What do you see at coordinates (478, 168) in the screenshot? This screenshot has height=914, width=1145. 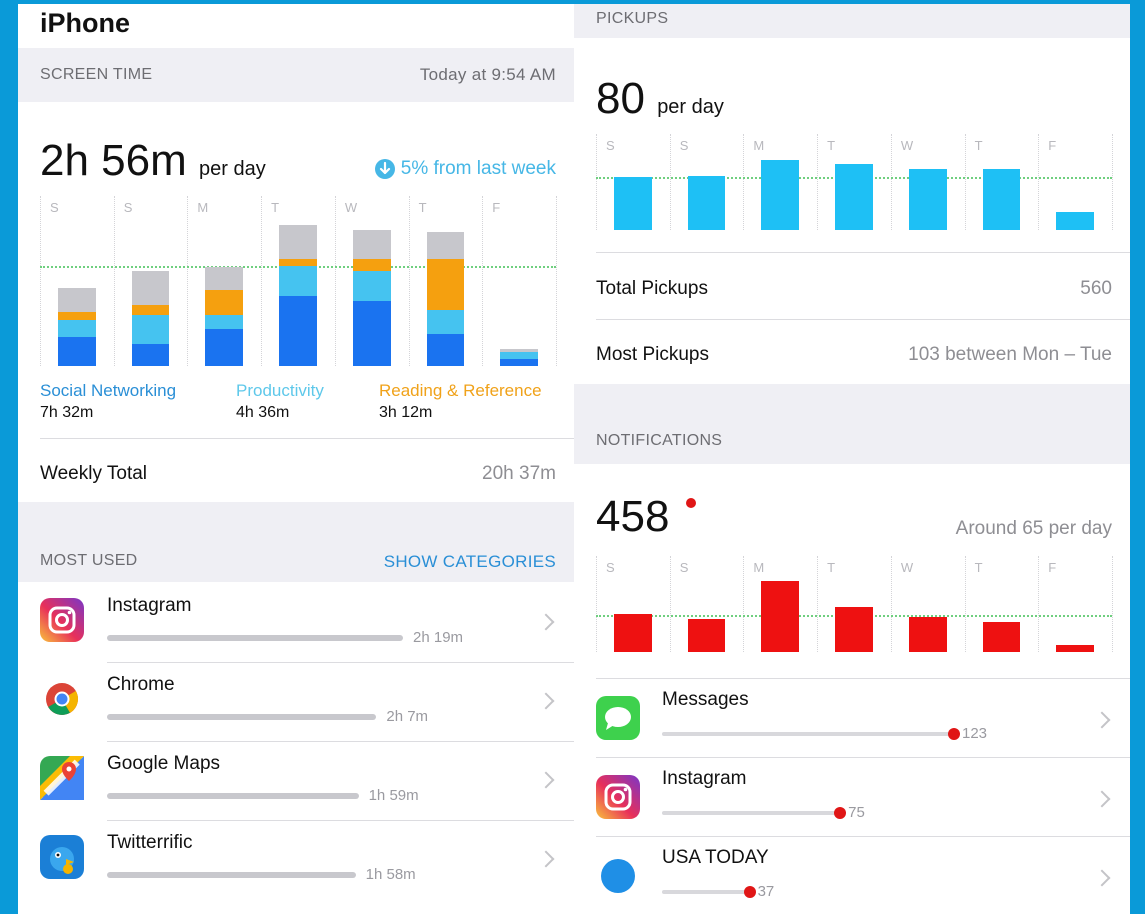 I see `trend-text: 5% from last week` at bounding box center [478, 168].